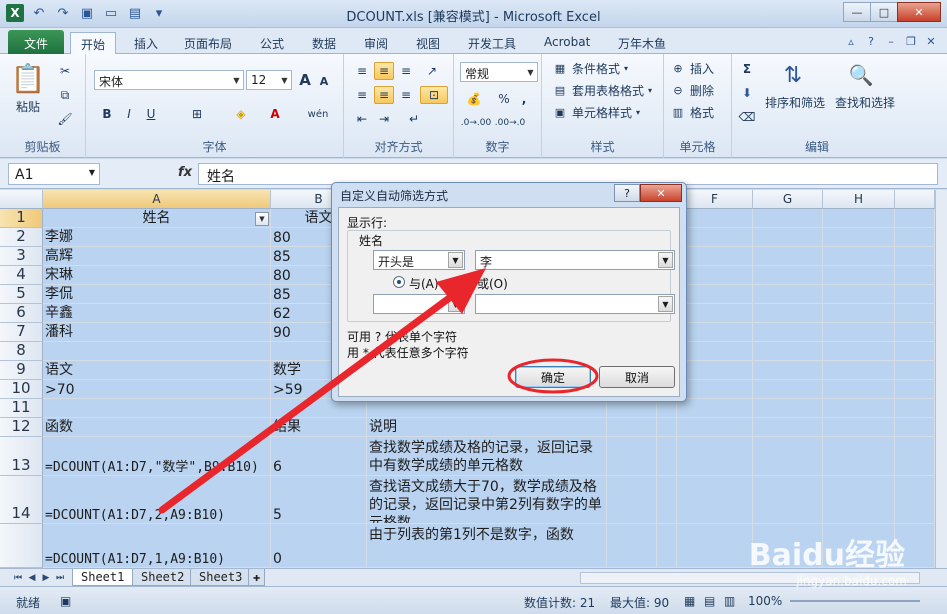  What do you see at coordinates (865, 102) in the screenshot?
I see `find-select-button: 查找和选择` at bounding box center [865, 102].